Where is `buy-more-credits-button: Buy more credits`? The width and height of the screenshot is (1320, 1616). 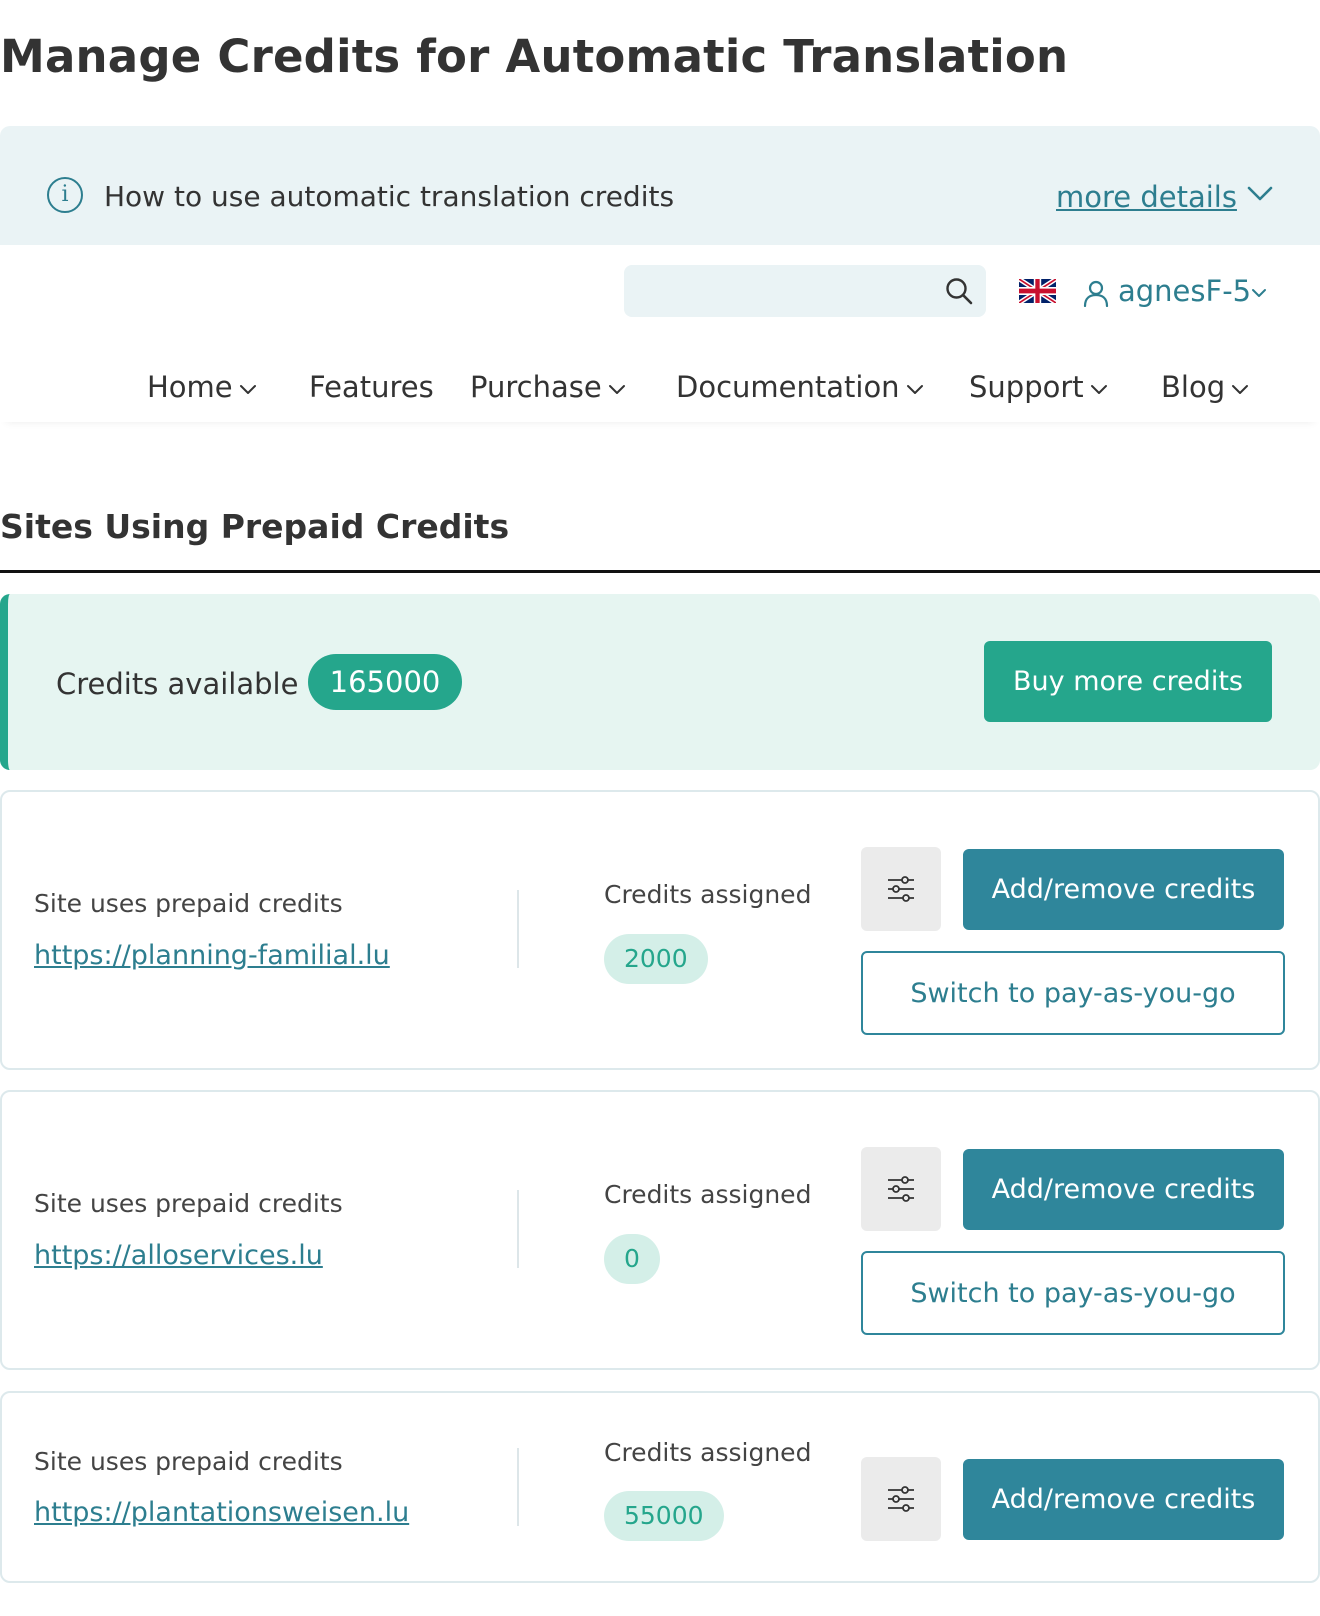
buy-more-credits-button: Buy more credits is located at coordinates (1128, 681).